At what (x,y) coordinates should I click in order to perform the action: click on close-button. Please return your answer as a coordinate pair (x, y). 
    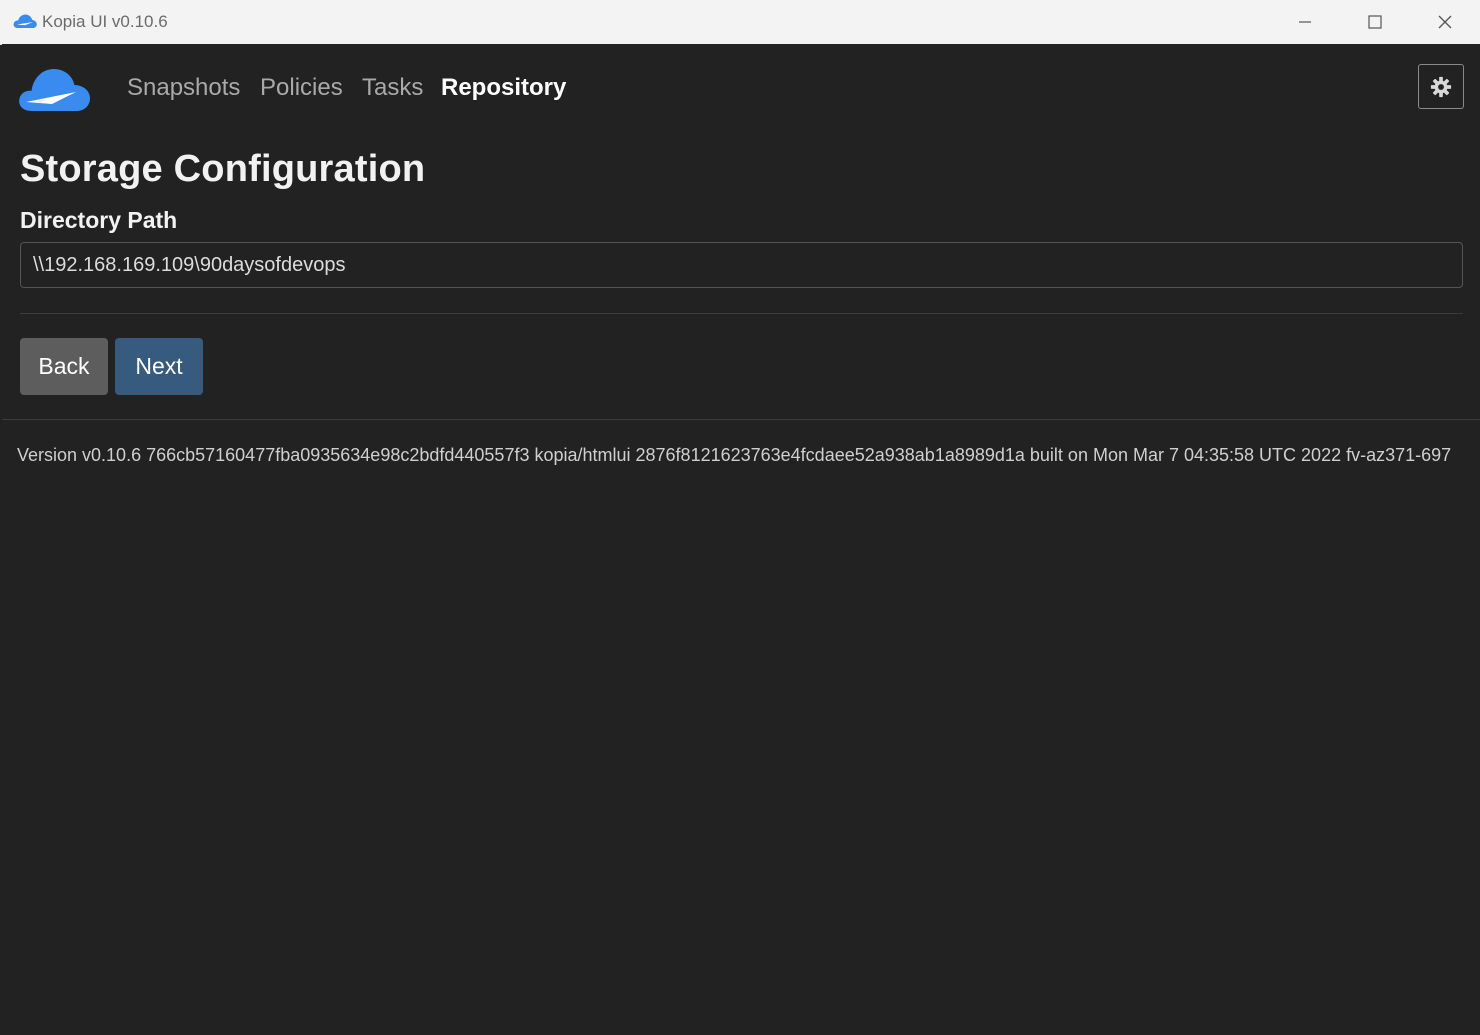
    Looking at the image, I should click on (1445, 22).